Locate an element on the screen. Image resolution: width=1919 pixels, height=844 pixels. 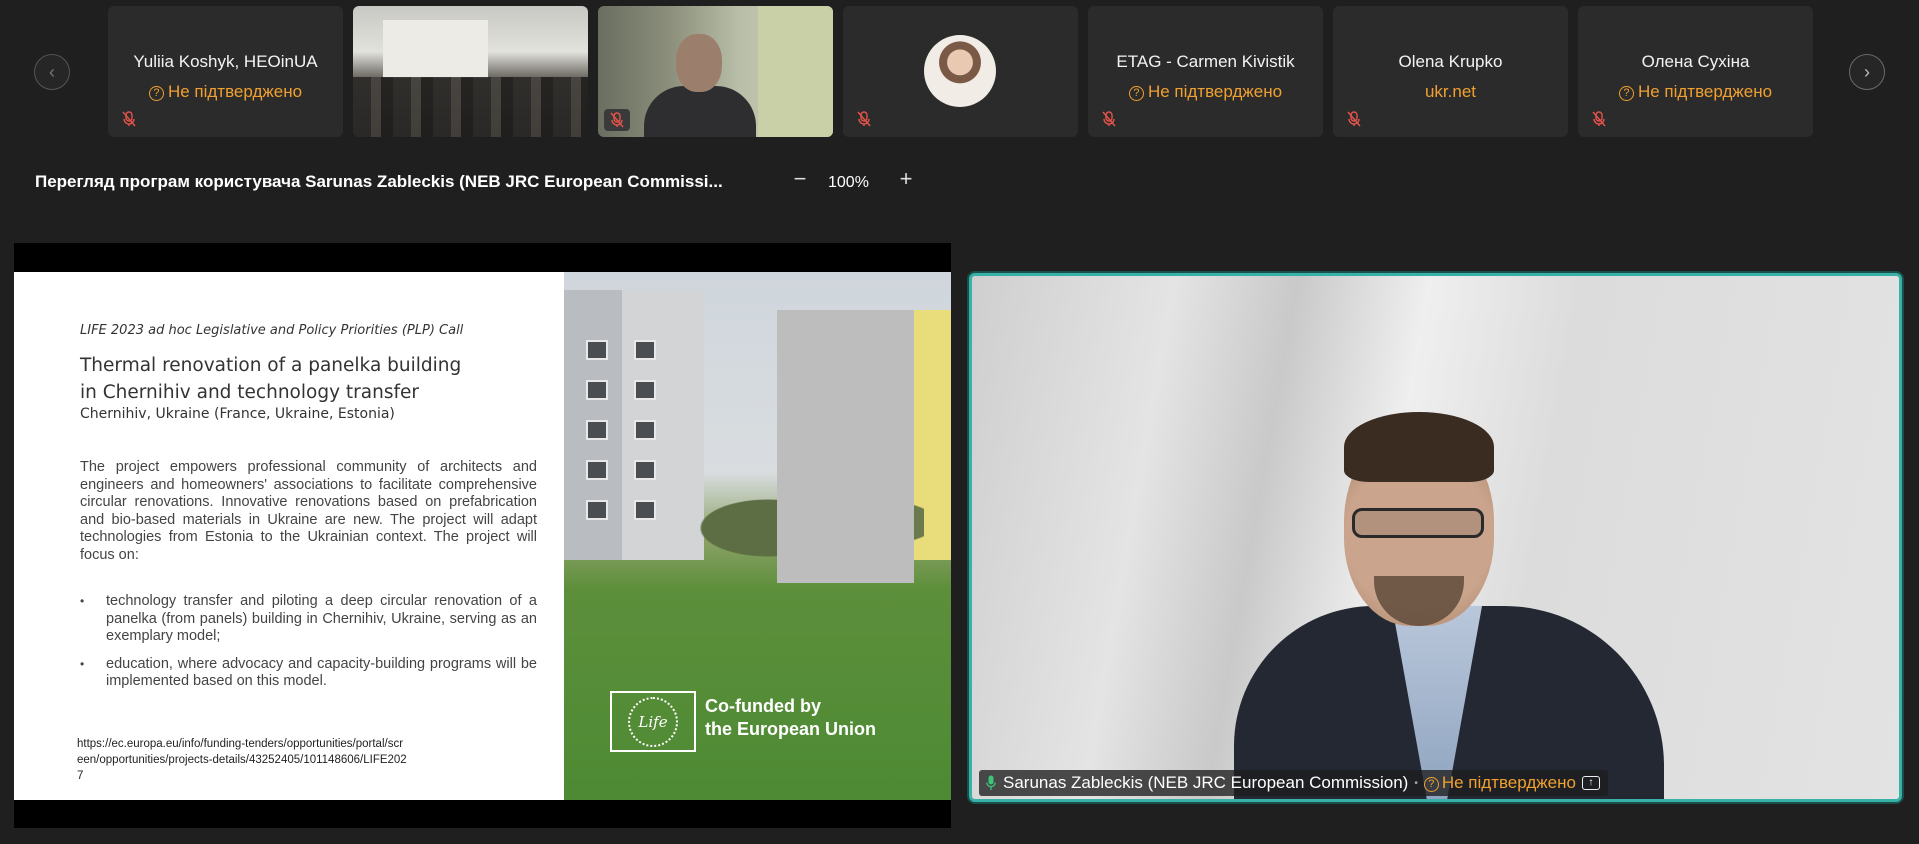
participant-name: Yuliia Koshyk, HEOinUA is located at coordinates (225, 61).